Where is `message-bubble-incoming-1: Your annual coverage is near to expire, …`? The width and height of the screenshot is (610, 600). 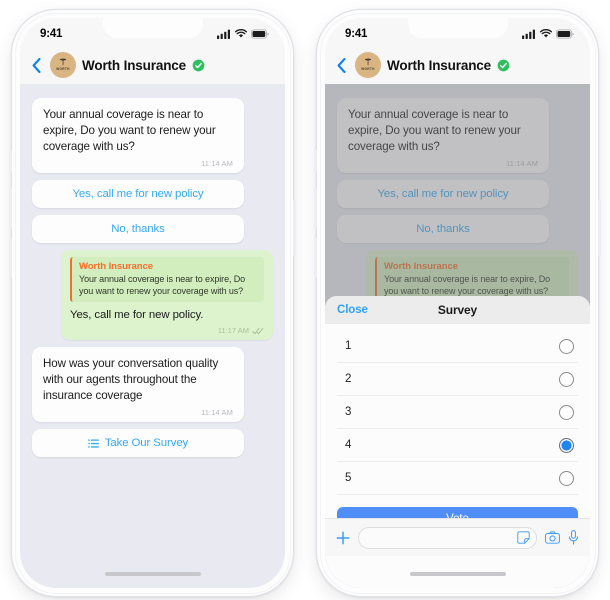 message-bubble-incoming-1: Your annual coverage is near to expire, … is located at coordinates (138, 135).